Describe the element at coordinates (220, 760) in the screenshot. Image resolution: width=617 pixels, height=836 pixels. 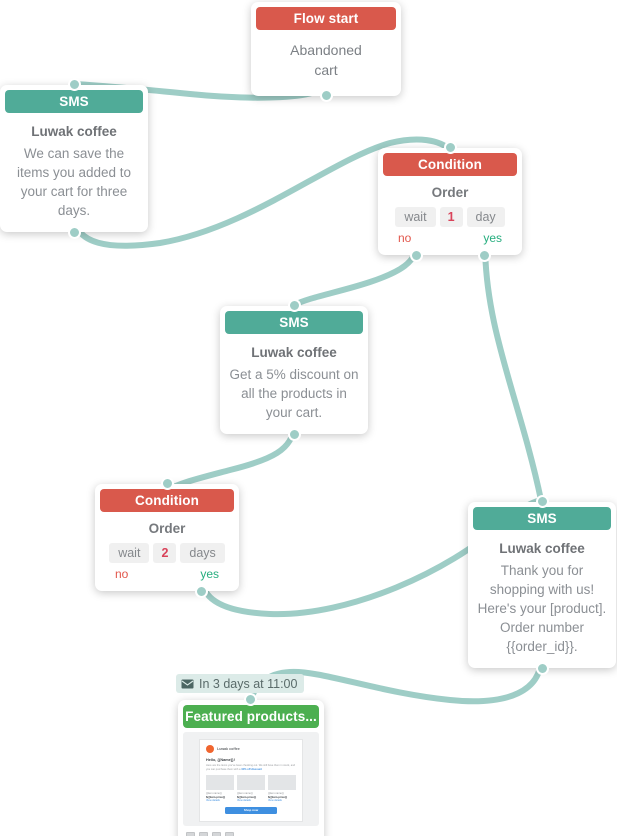
I see `email-greeting: Hello, {{Name}}!` at that location.